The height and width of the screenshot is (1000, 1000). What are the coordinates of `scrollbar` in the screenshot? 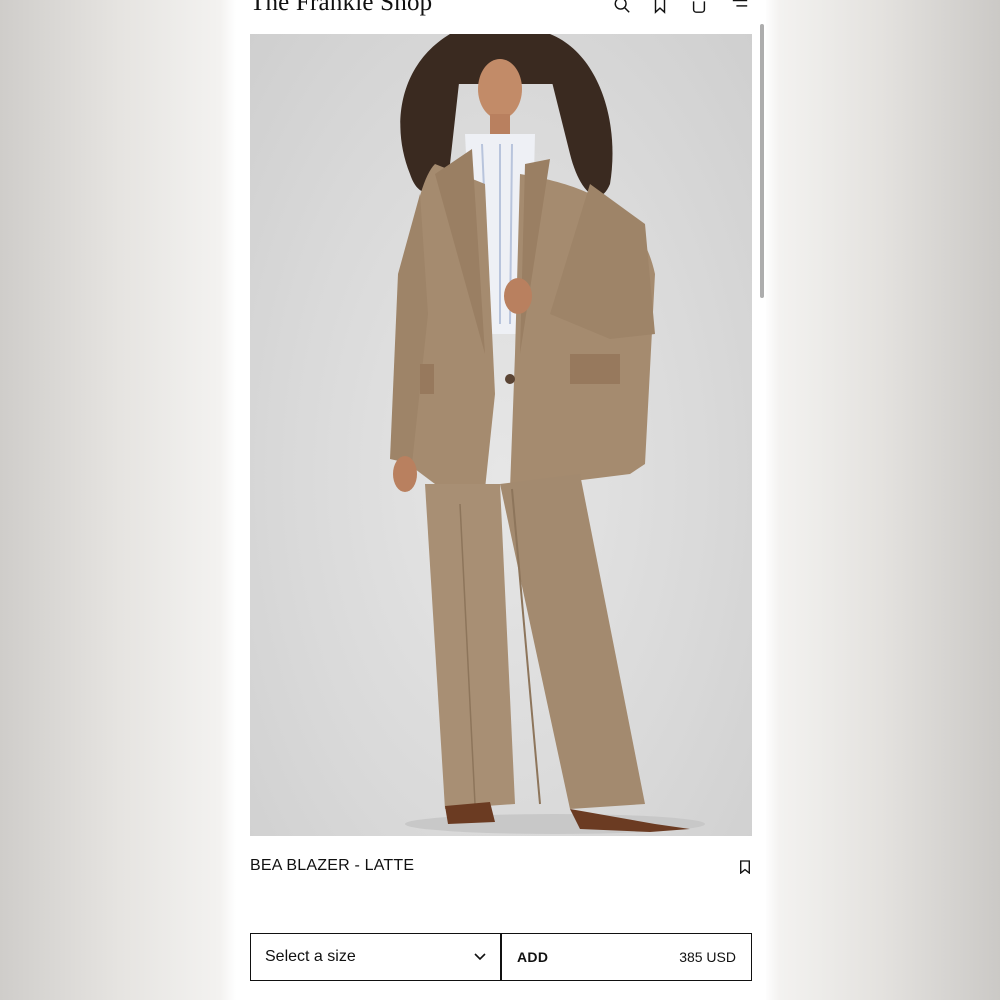 It's located at (762, 161).